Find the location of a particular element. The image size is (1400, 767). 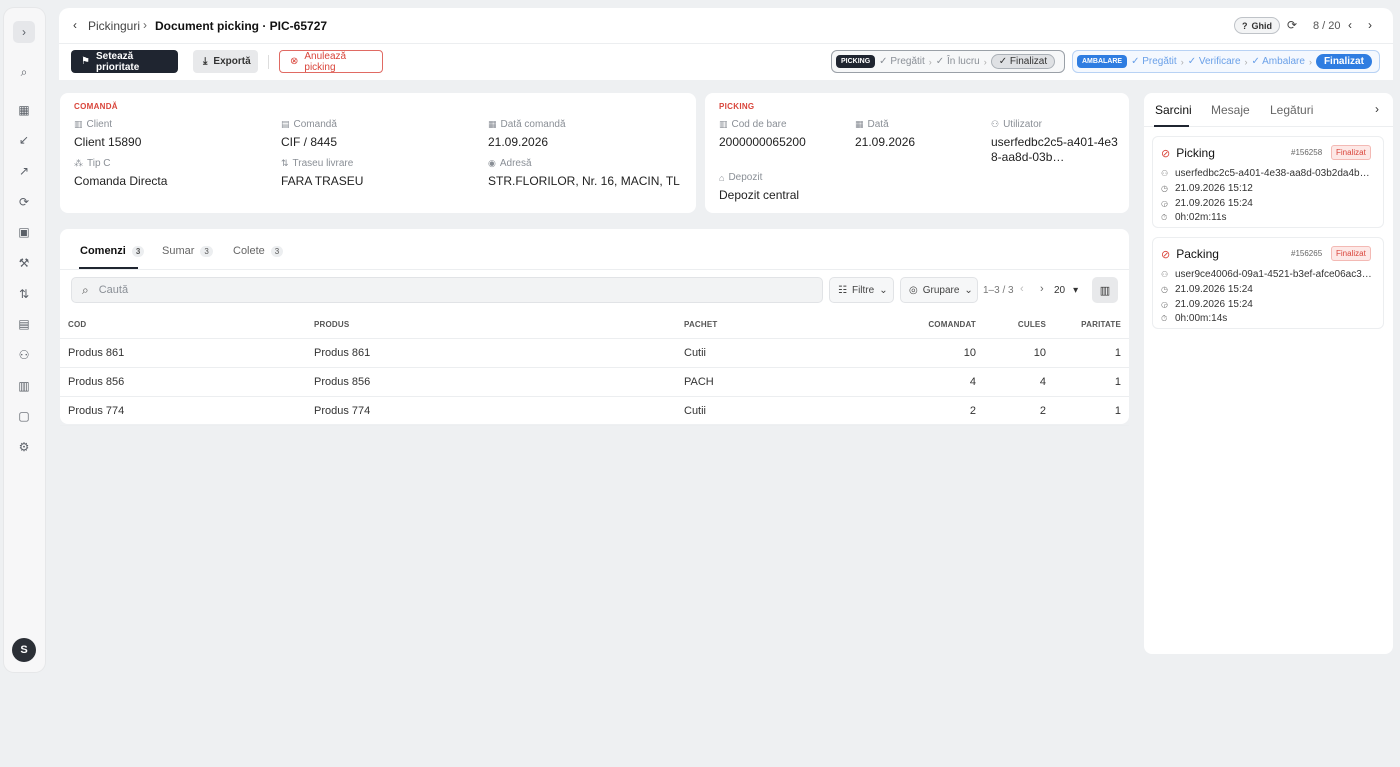

cash-icon: ▤ is located at coordinates (24, 324).